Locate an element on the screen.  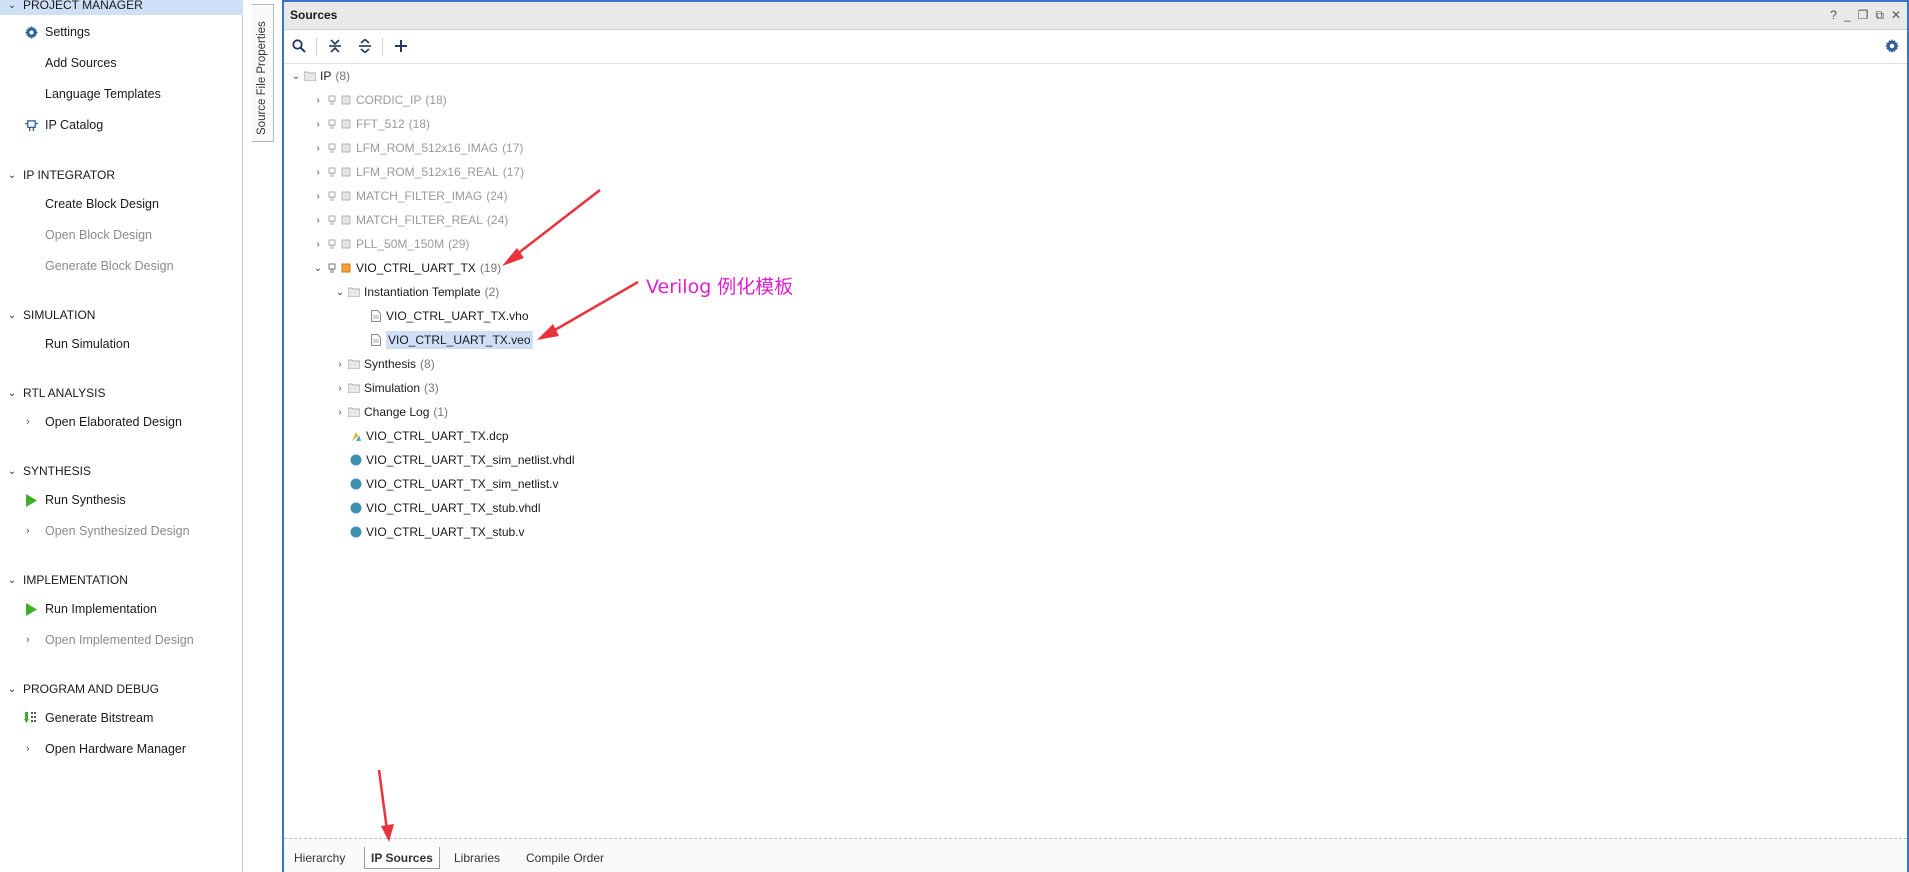
section-program-and-debug: ⌄ PROGRAM AND DEBUG is located at coordinates (121, 689).